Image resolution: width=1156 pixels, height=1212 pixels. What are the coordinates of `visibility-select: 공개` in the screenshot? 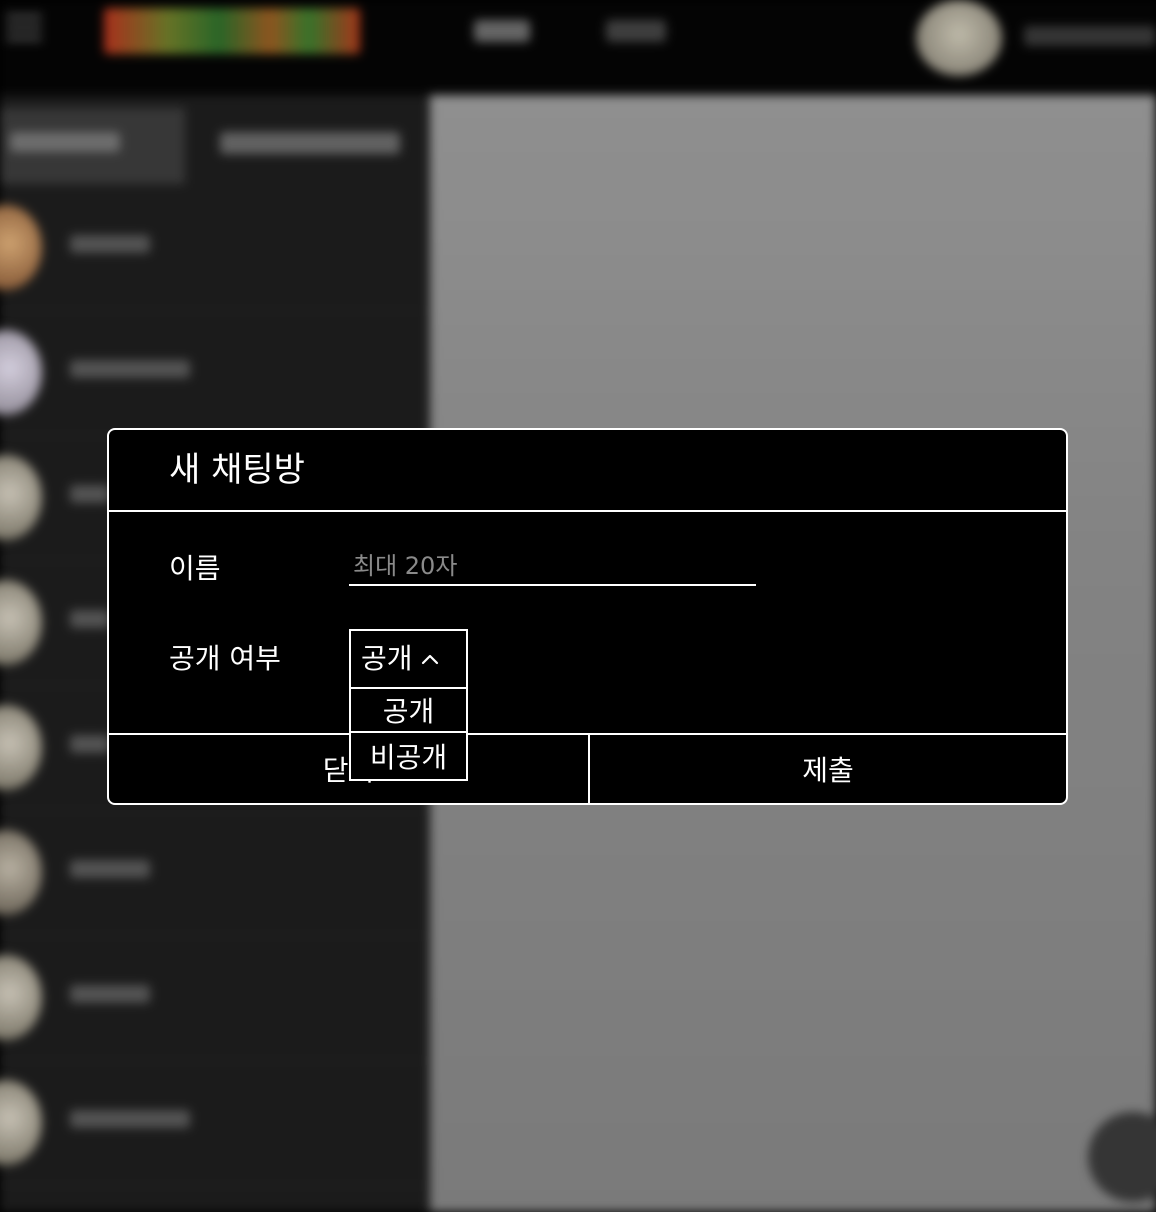 It's located at (408, 659).